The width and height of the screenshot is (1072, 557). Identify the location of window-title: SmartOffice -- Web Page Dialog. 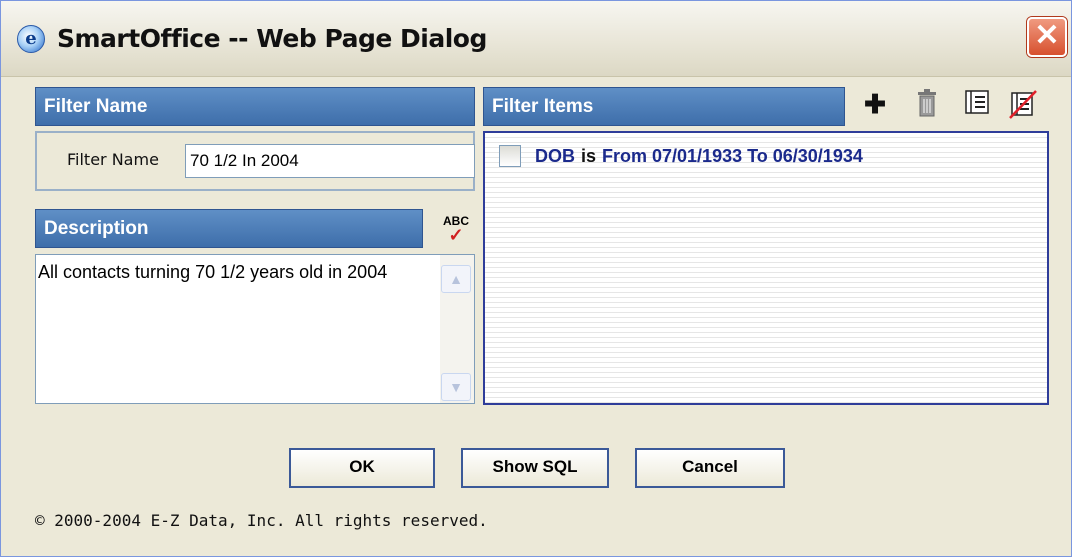
(272, 38).